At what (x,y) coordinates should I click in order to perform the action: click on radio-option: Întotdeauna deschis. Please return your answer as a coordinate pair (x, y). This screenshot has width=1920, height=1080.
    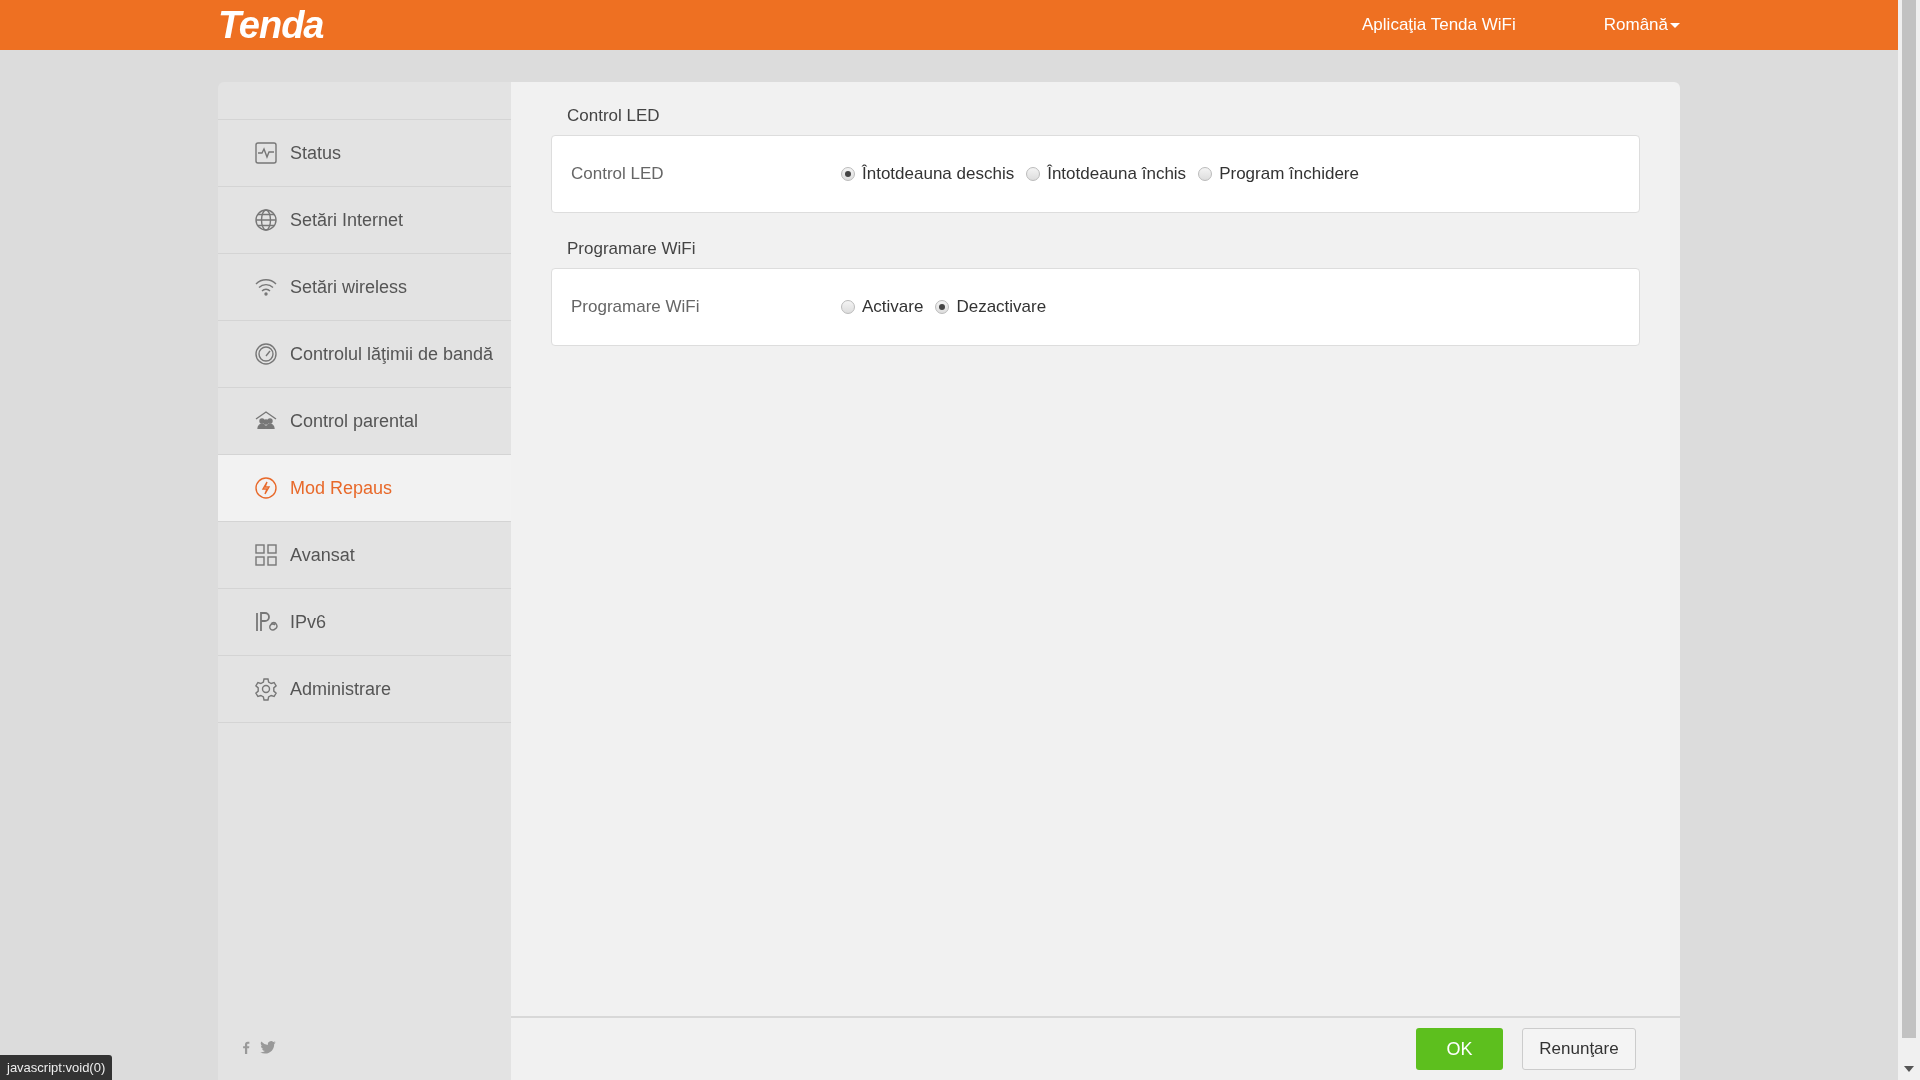
    Looking at the image, I should click on (928, 174).